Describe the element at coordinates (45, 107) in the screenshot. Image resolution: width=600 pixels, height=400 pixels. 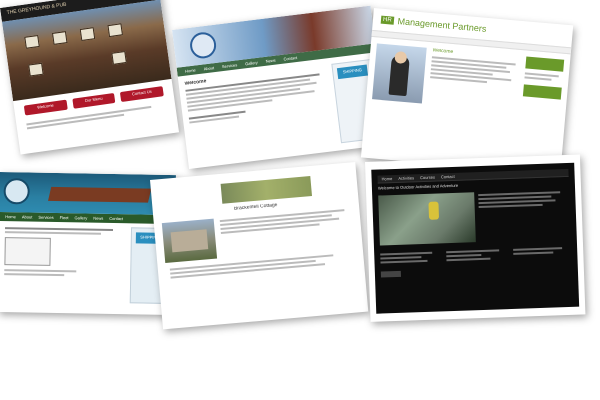
I see `pub-button: Welcome` at that location.